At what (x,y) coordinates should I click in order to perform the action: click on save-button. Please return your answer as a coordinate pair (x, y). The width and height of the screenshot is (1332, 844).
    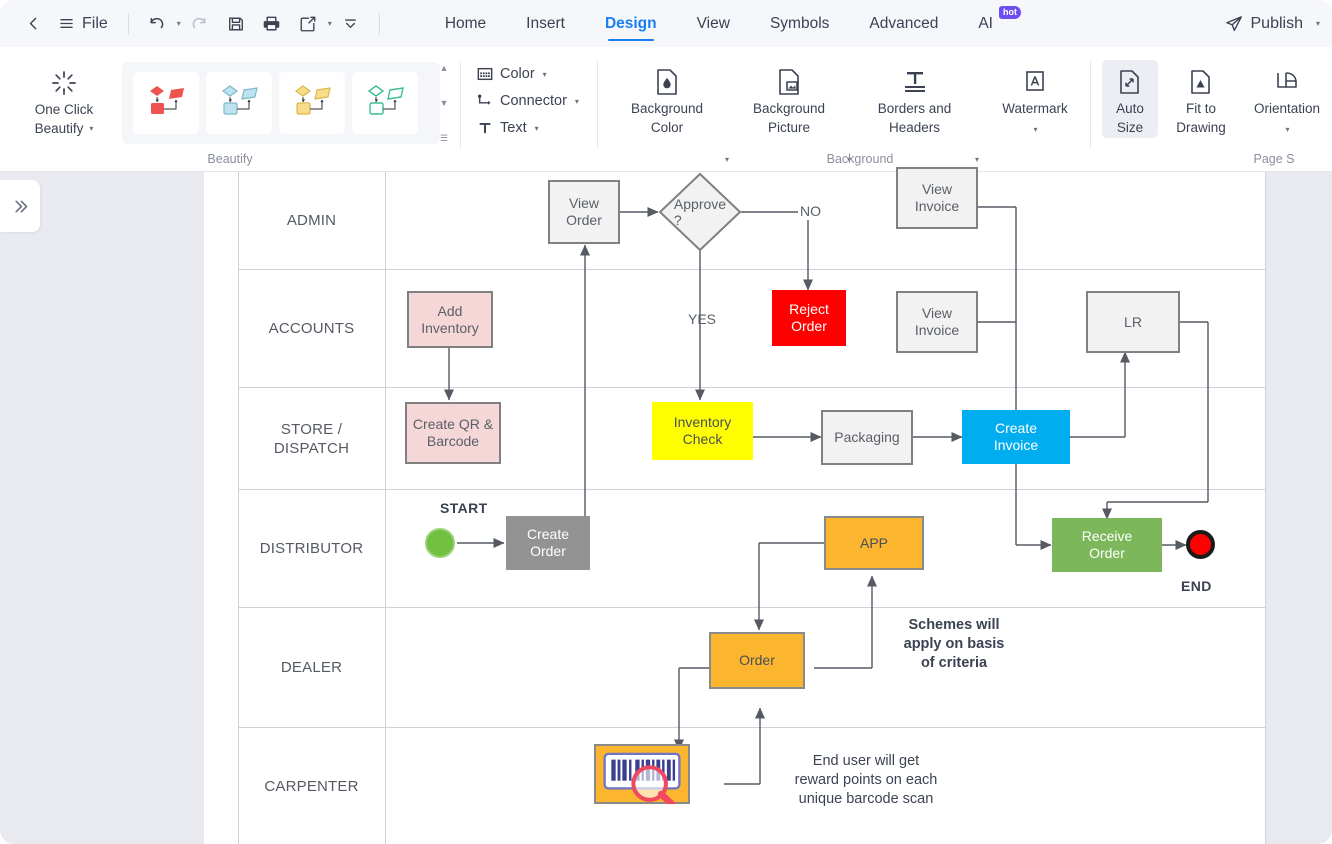
    Looking at the image, I should click on (236, 24).